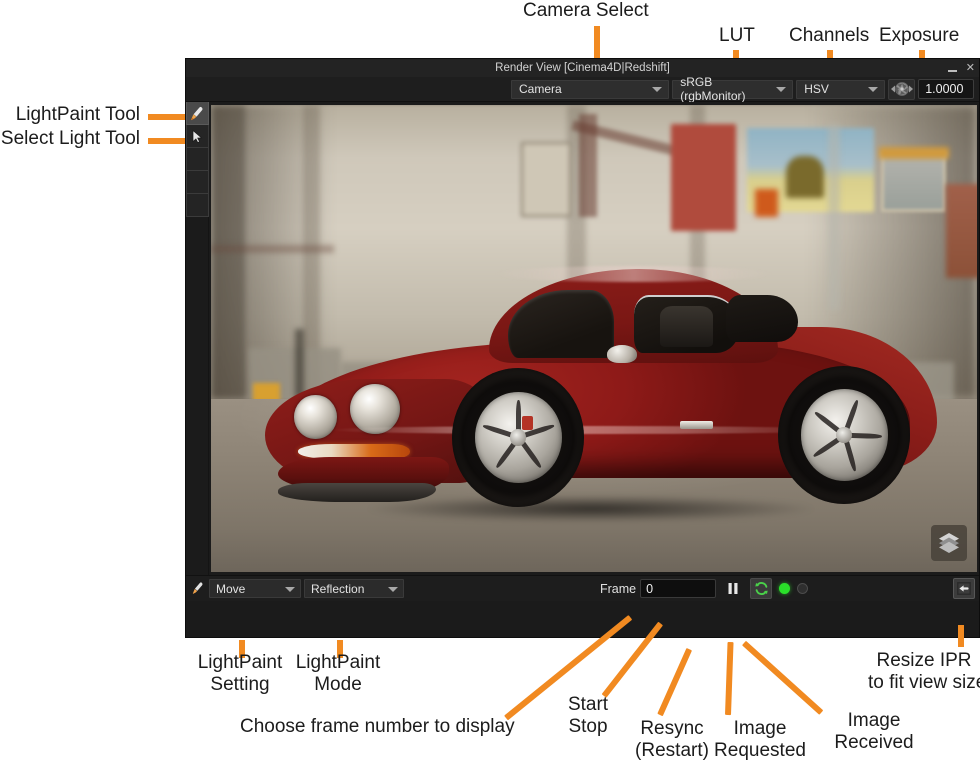  I want to click on pause-icon, so click(733, 588).